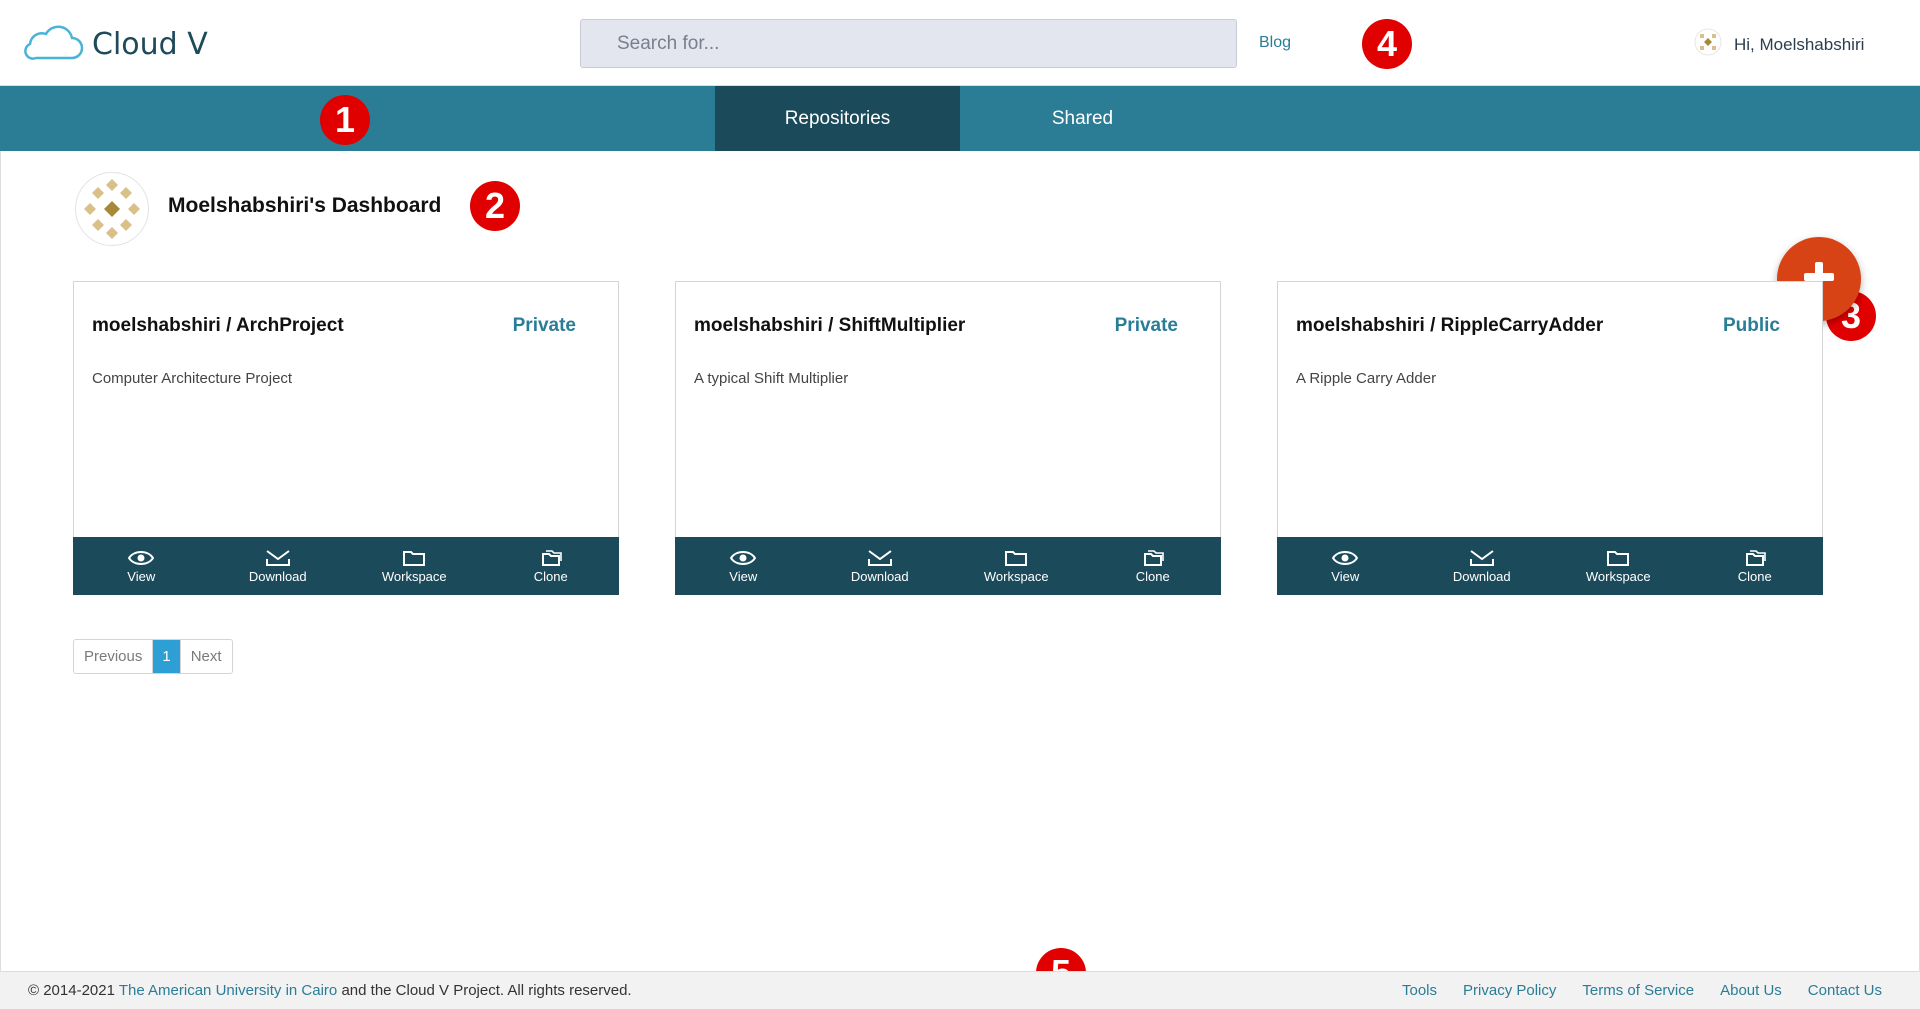 This screenshot has height=1009, width=1920. What do you see at coordinates (1449, 326) in the screenshot?
I see `repo-title: moelshabshiri / RippleCarryAdder` at bounding box center [1449, 326].